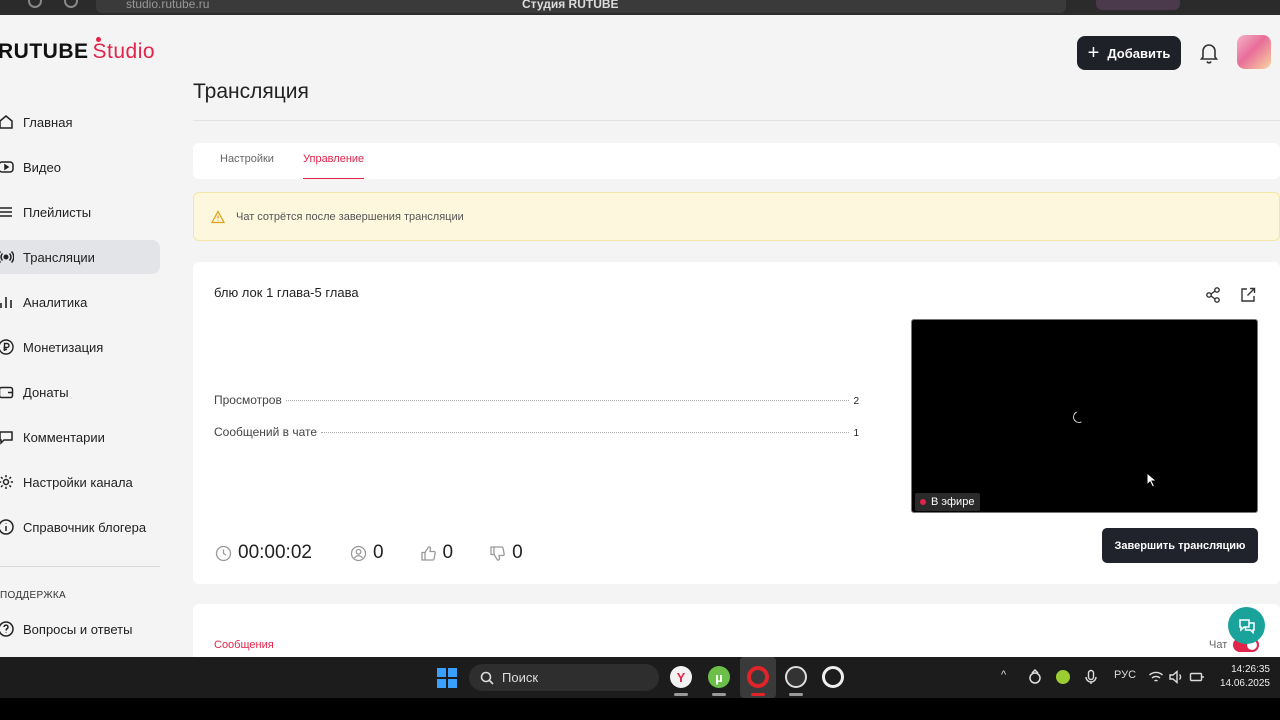  I want to click on tray-status-icon, so click(1063, 677).